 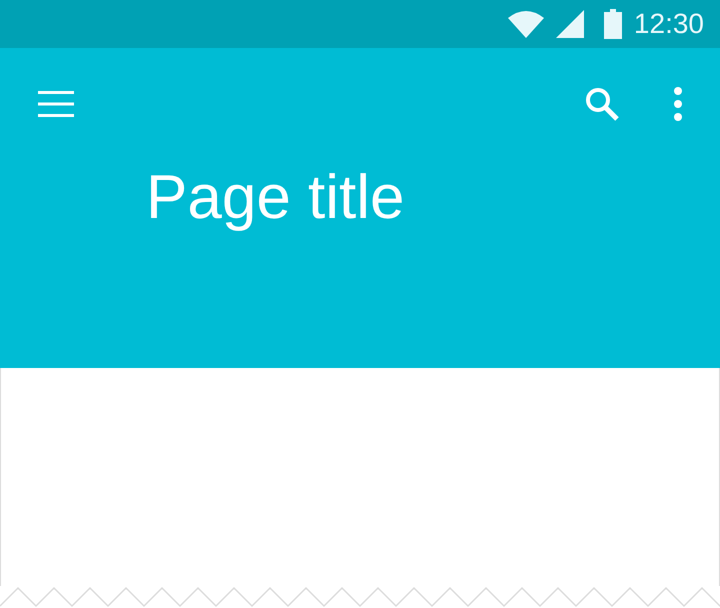 I want to click on status-time: 12:30, so click(x=669, y=24).